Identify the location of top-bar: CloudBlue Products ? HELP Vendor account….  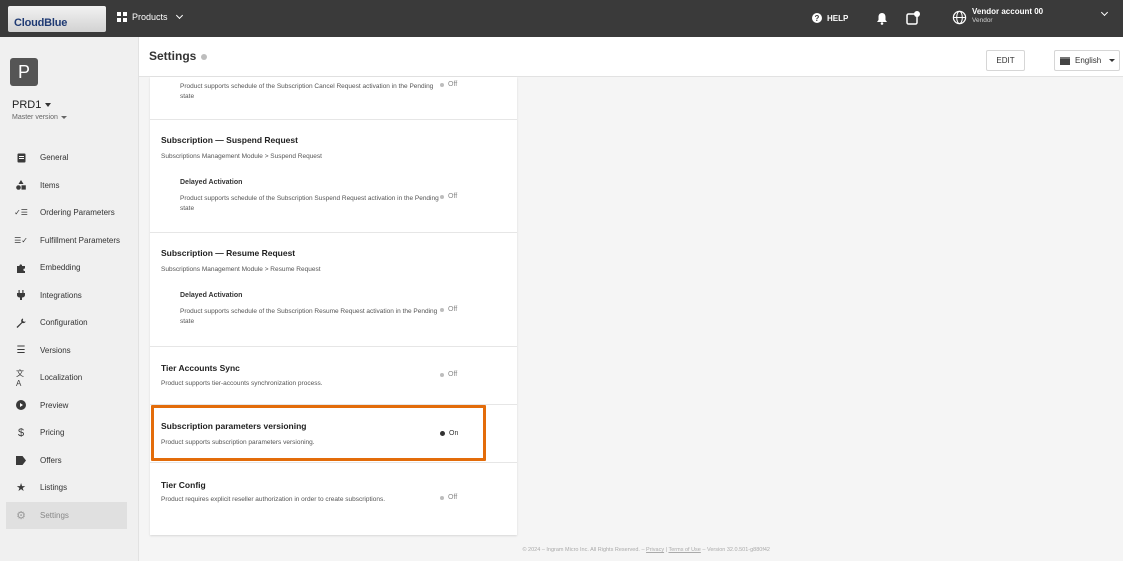
(561, 18).